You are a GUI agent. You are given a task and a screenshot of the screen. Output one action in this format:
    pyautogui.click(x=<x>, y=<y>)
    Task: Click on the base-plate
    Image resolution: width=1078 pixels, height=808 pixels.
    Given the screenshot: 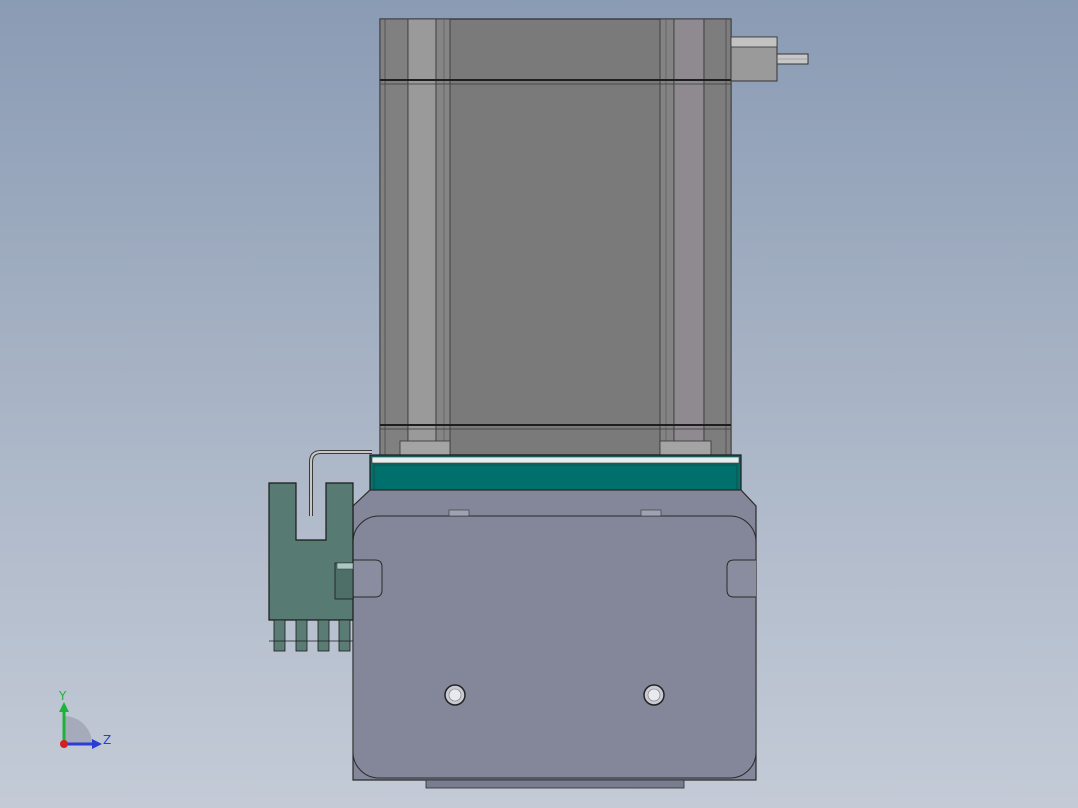 What is the action you would take?
    pyautogui.click(x=554, y=639)
    